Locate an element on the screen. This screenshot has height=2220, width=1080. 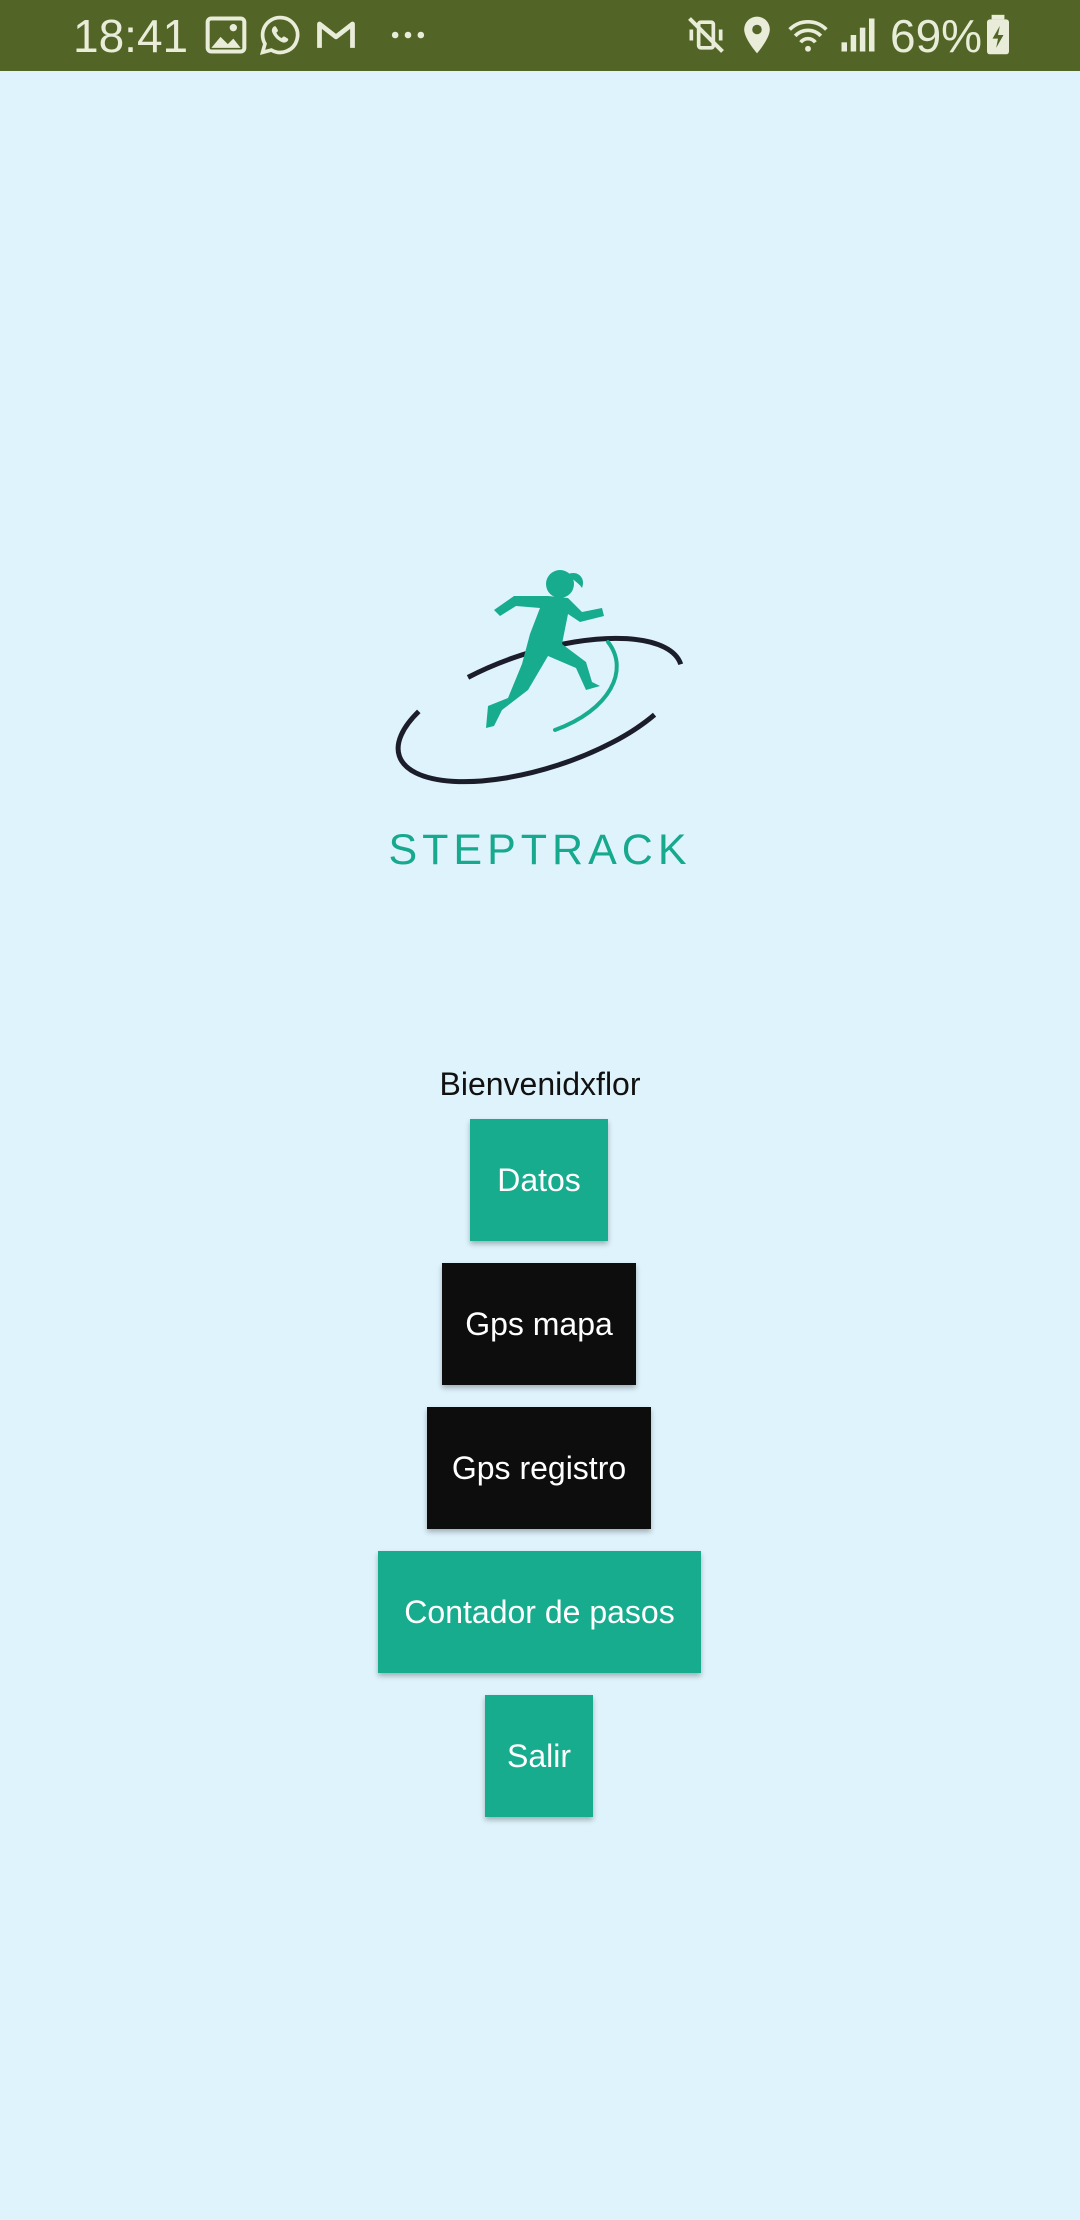
status-bar: 18:41 69% is located at coordinates (540, 35).